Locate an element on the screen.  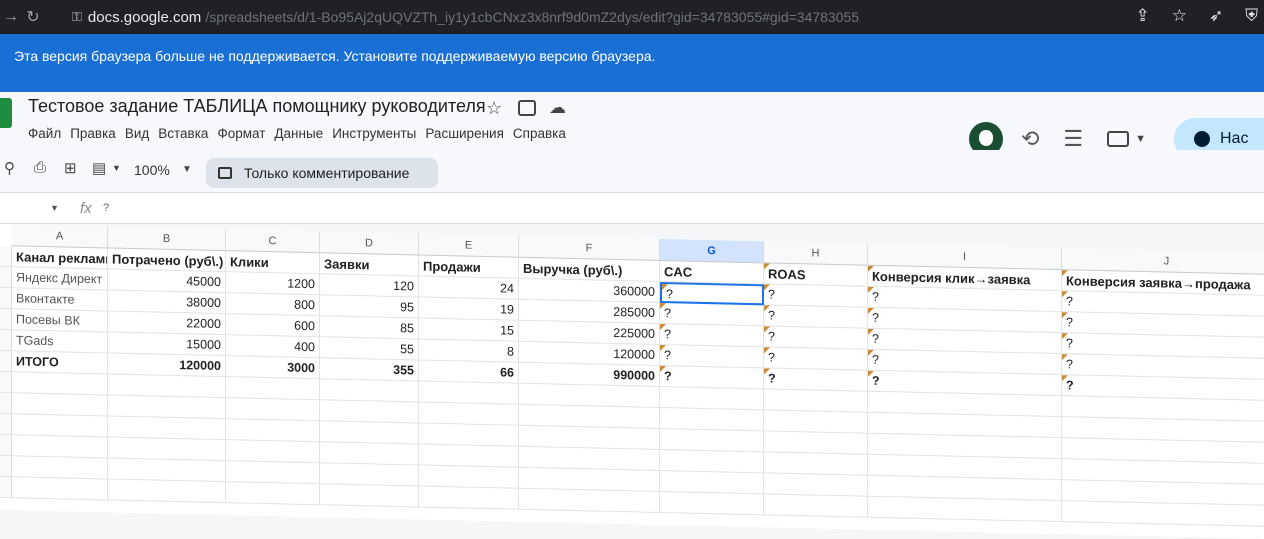
comments-icon: ☰ is located at coordinates (1073, 139).